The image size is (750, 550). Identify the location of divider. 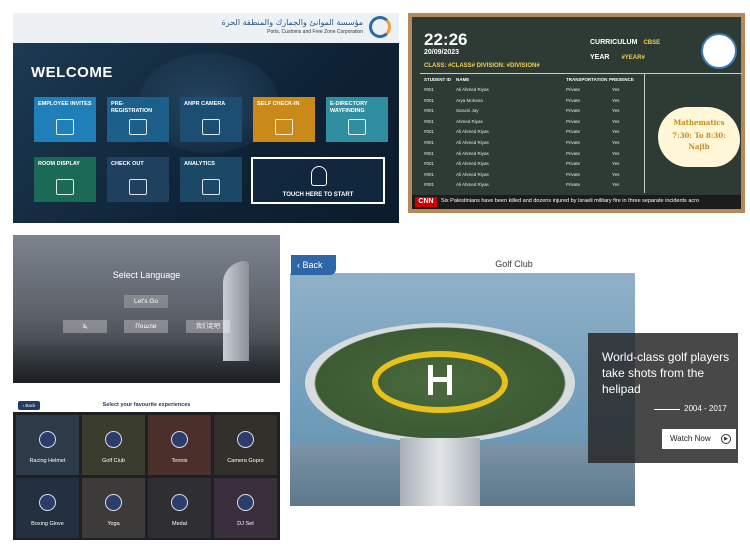
(667, 409).